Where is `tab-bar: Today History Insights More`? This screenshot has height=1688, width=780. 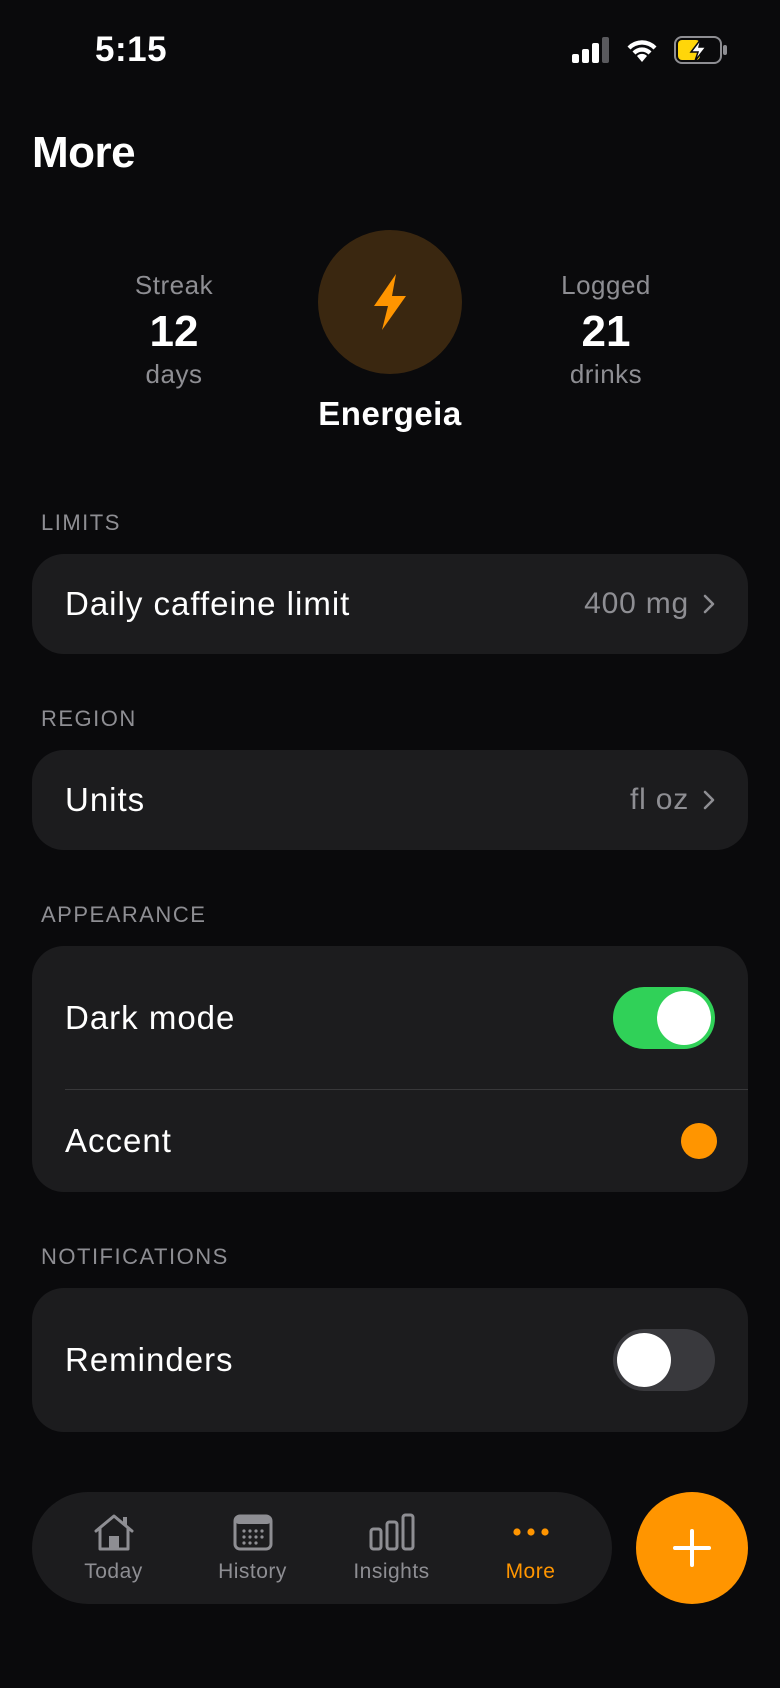
tab-bar: Today History Insights More is located at coordinates (322, 1548).